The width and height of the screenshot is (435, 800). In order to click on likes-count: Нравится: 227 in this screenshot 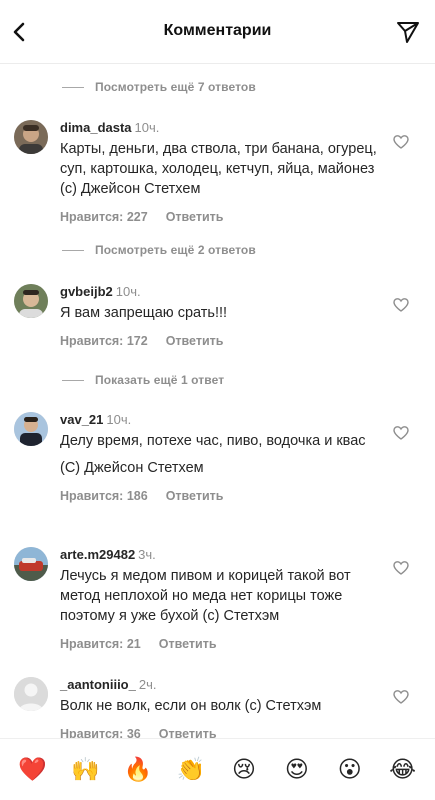, I will do `click(104, 217)`.